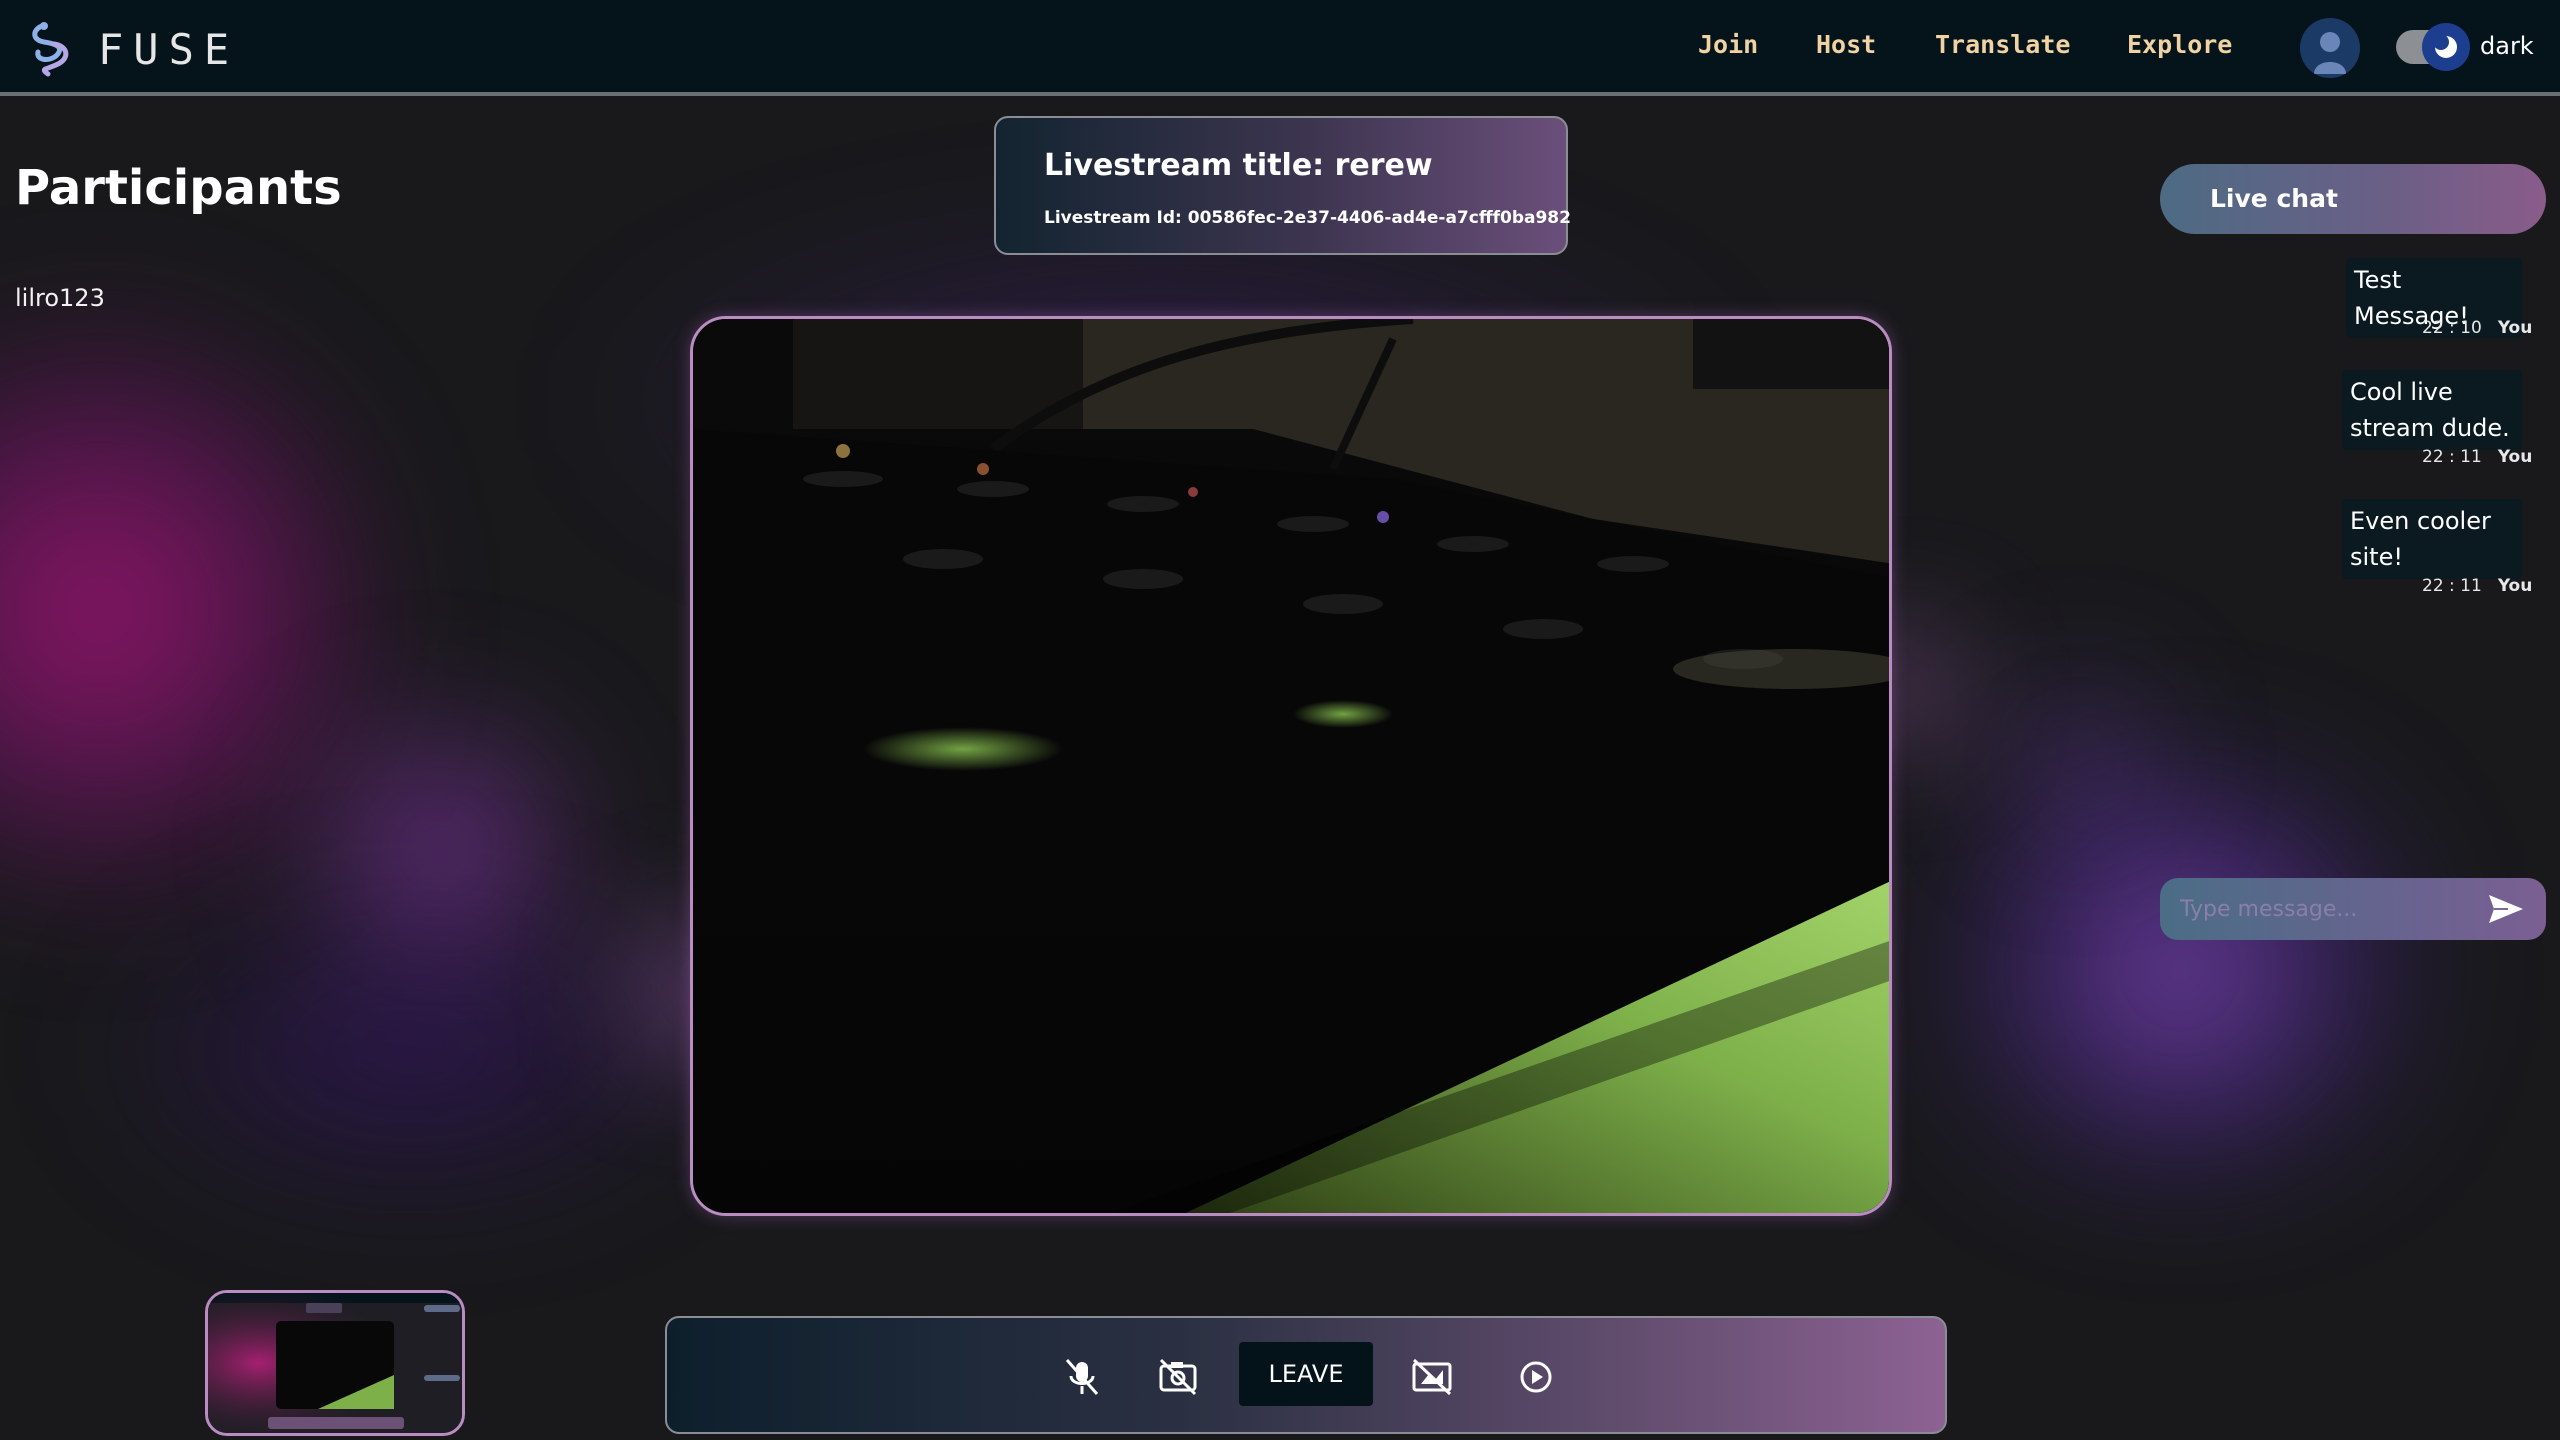 Image resolution: width=2560 pixels, height=1440 pixels. I want to click on moon-icon, so click(2446, 47).